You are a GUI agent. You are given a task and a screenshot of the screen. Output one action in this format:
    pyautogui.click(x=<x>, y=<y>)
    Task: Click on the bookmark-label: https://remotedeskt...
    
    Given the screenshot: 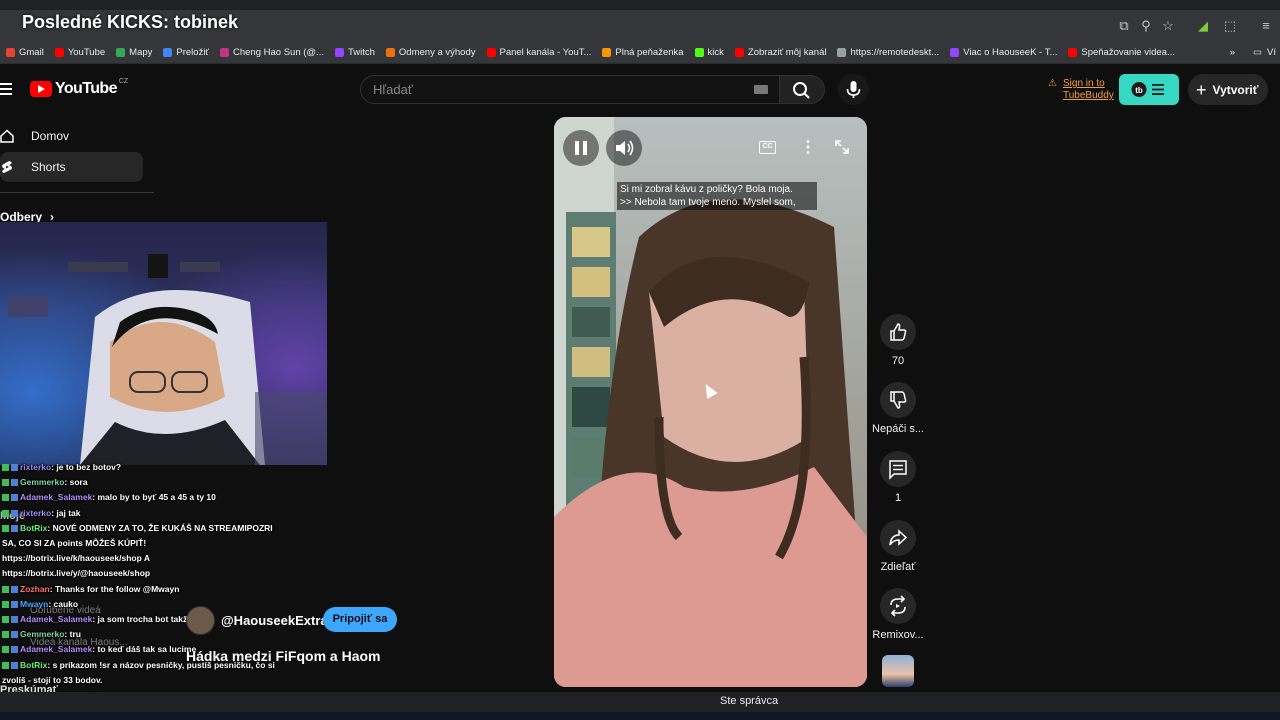 What is the action you would take?
    pyautogui.click(x=895, y=52)
    